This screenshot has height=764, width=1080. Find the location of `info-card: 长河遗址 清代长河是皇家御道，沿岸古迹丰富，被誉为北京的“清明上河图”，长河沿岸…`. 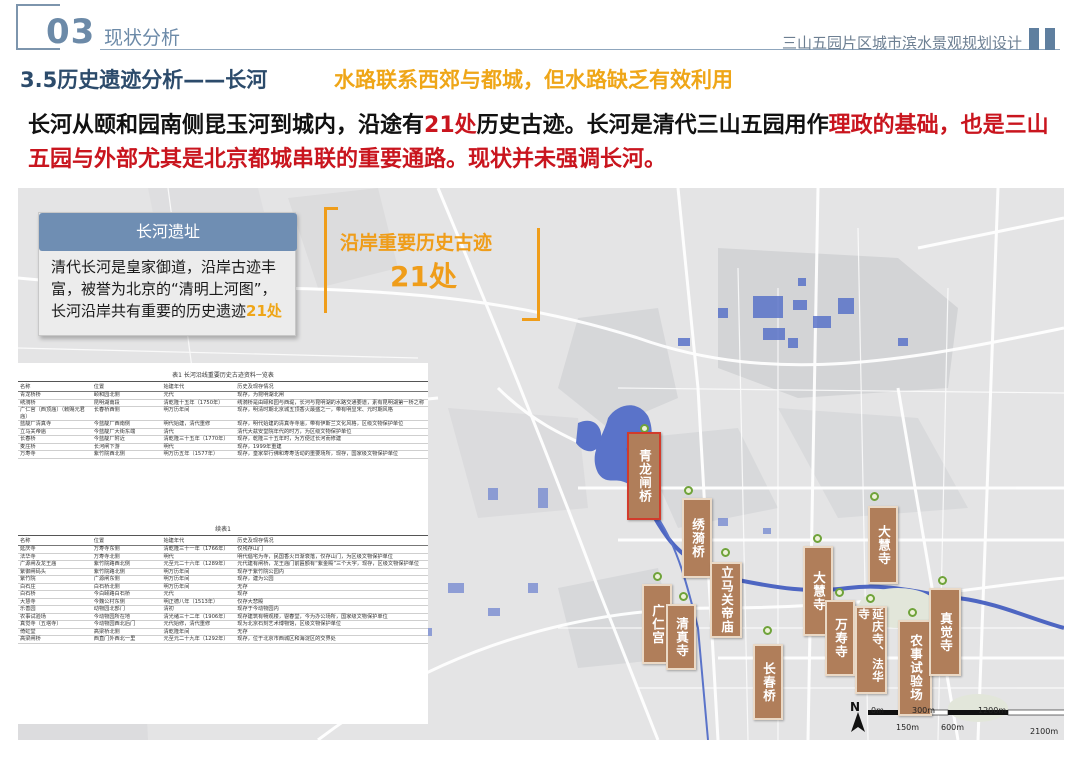

info-card: 长河遗址 清代长河是皇家御道，沿岸古迹丰富，被誉为北京的“清明上河图”，长河沿岸… is located at coordinates (167, 274).